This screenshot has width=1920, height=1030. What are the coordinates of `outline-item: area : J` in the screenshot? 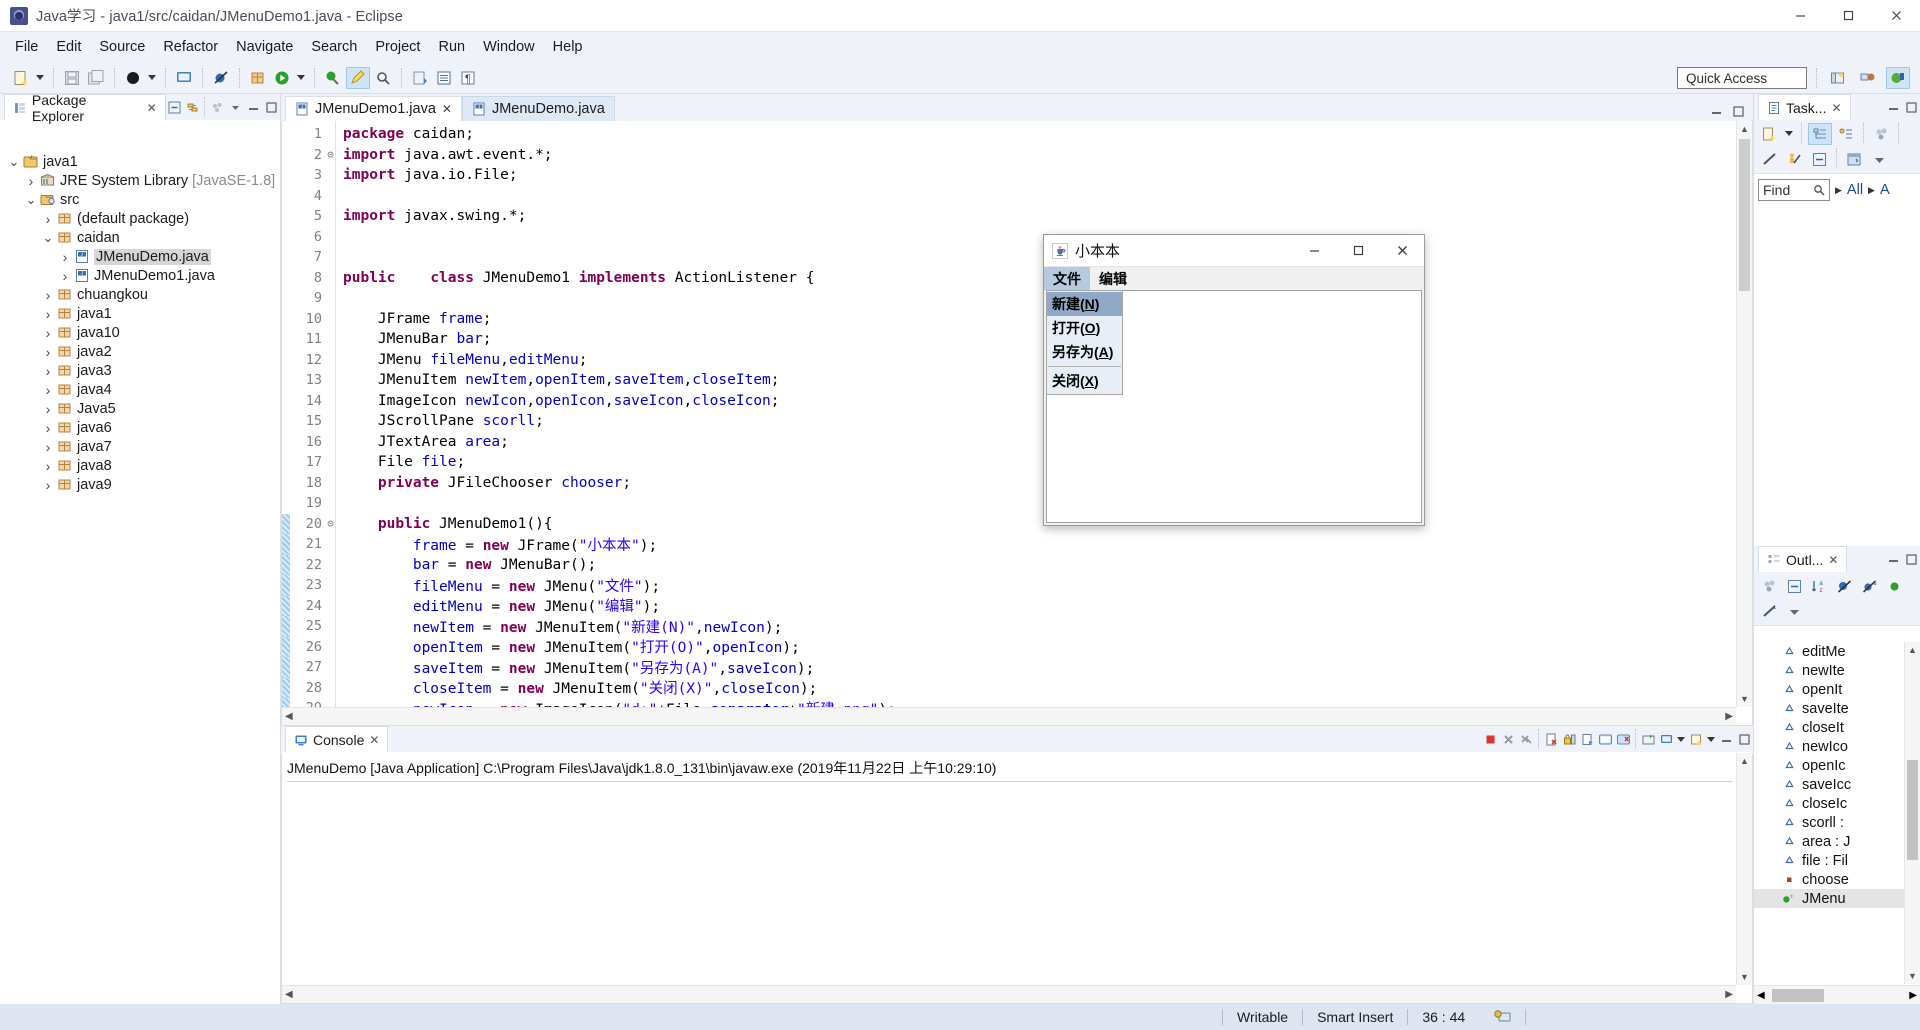 It's located at (1837, 841).